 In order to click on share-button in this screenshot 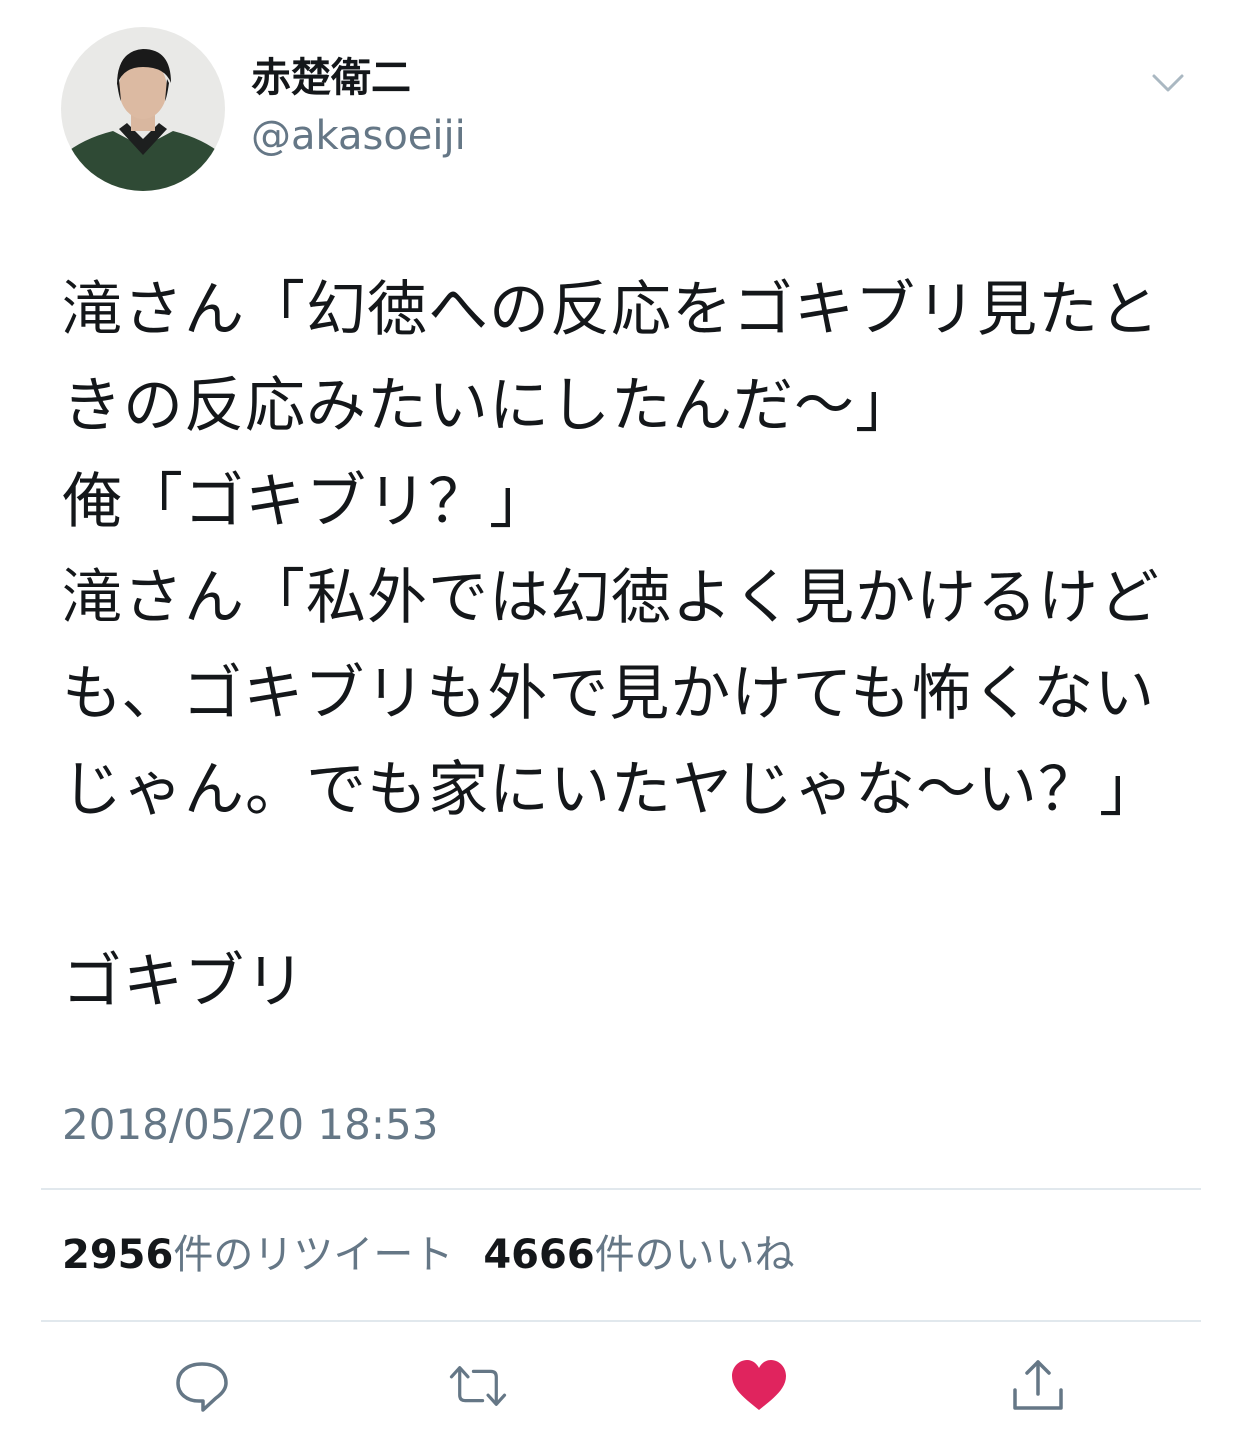, I will do `click(1038, 1386)`.